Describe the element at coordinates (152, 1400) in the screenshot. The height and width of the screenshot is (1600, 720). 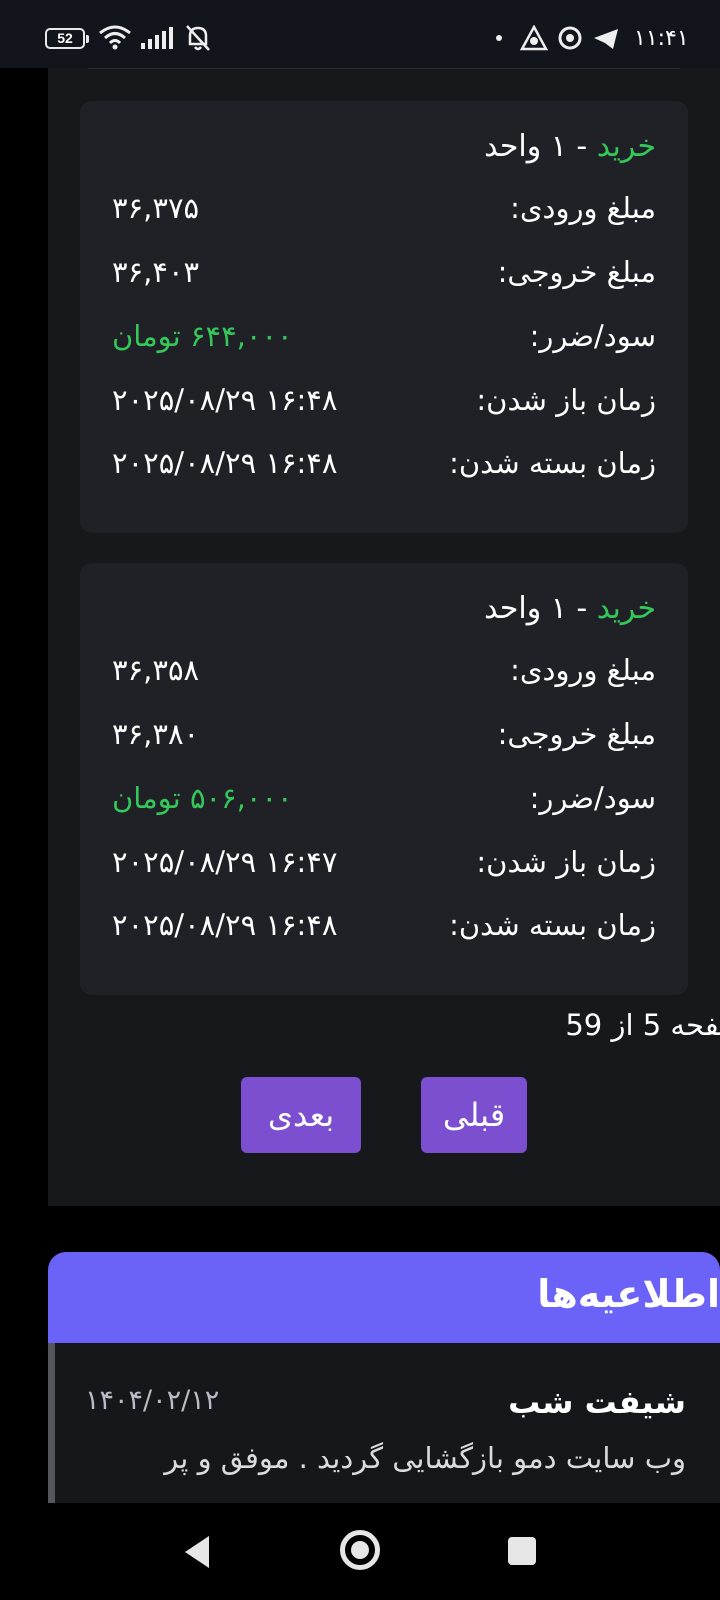
I see `announcement-date: ۱۴۰۴/۰۲/۱۲` at that location.